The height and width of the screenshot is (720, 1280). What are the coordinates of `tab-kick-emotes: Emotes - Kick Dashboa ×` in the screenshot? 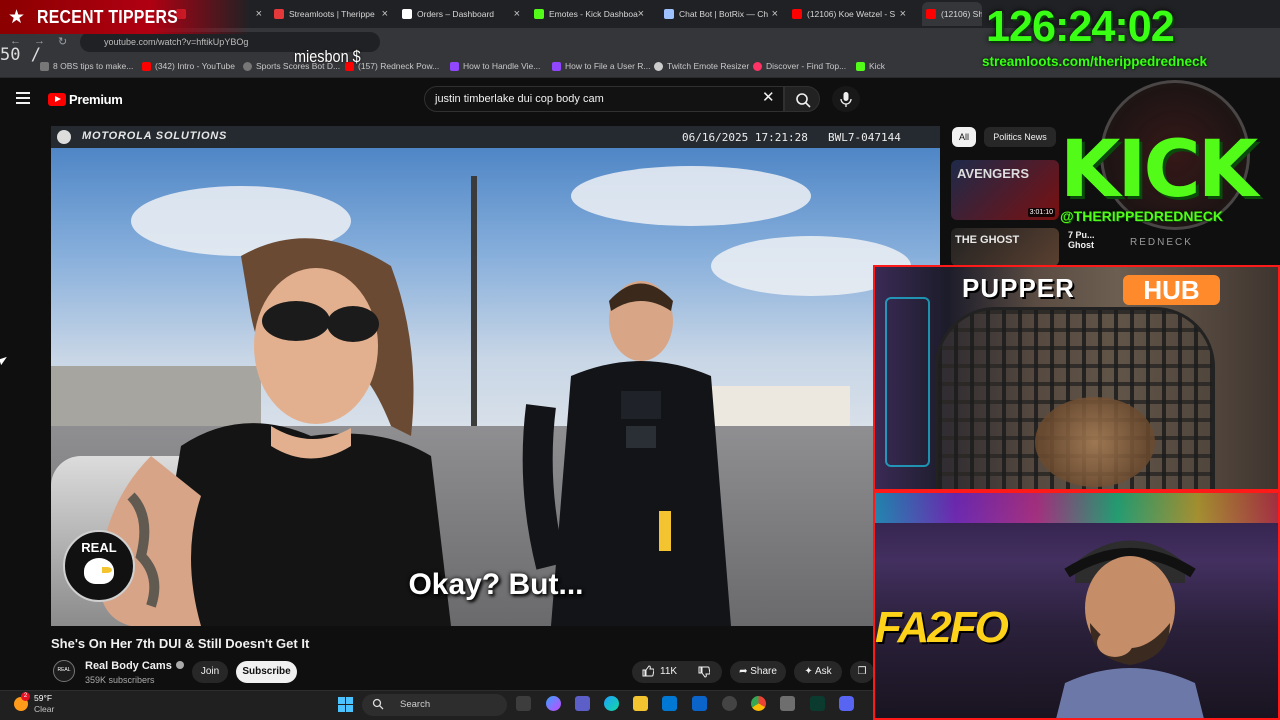 It's located at (591, 14).